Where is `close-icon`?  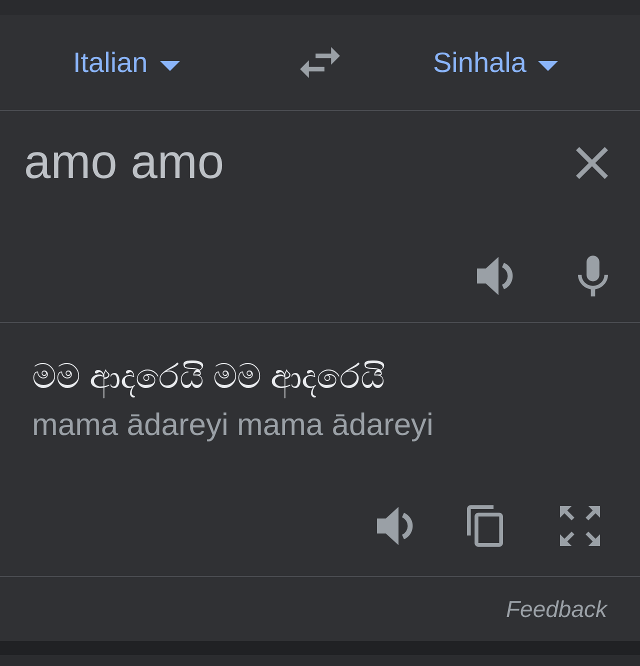 close-icon is located at coordinates (592, 163).